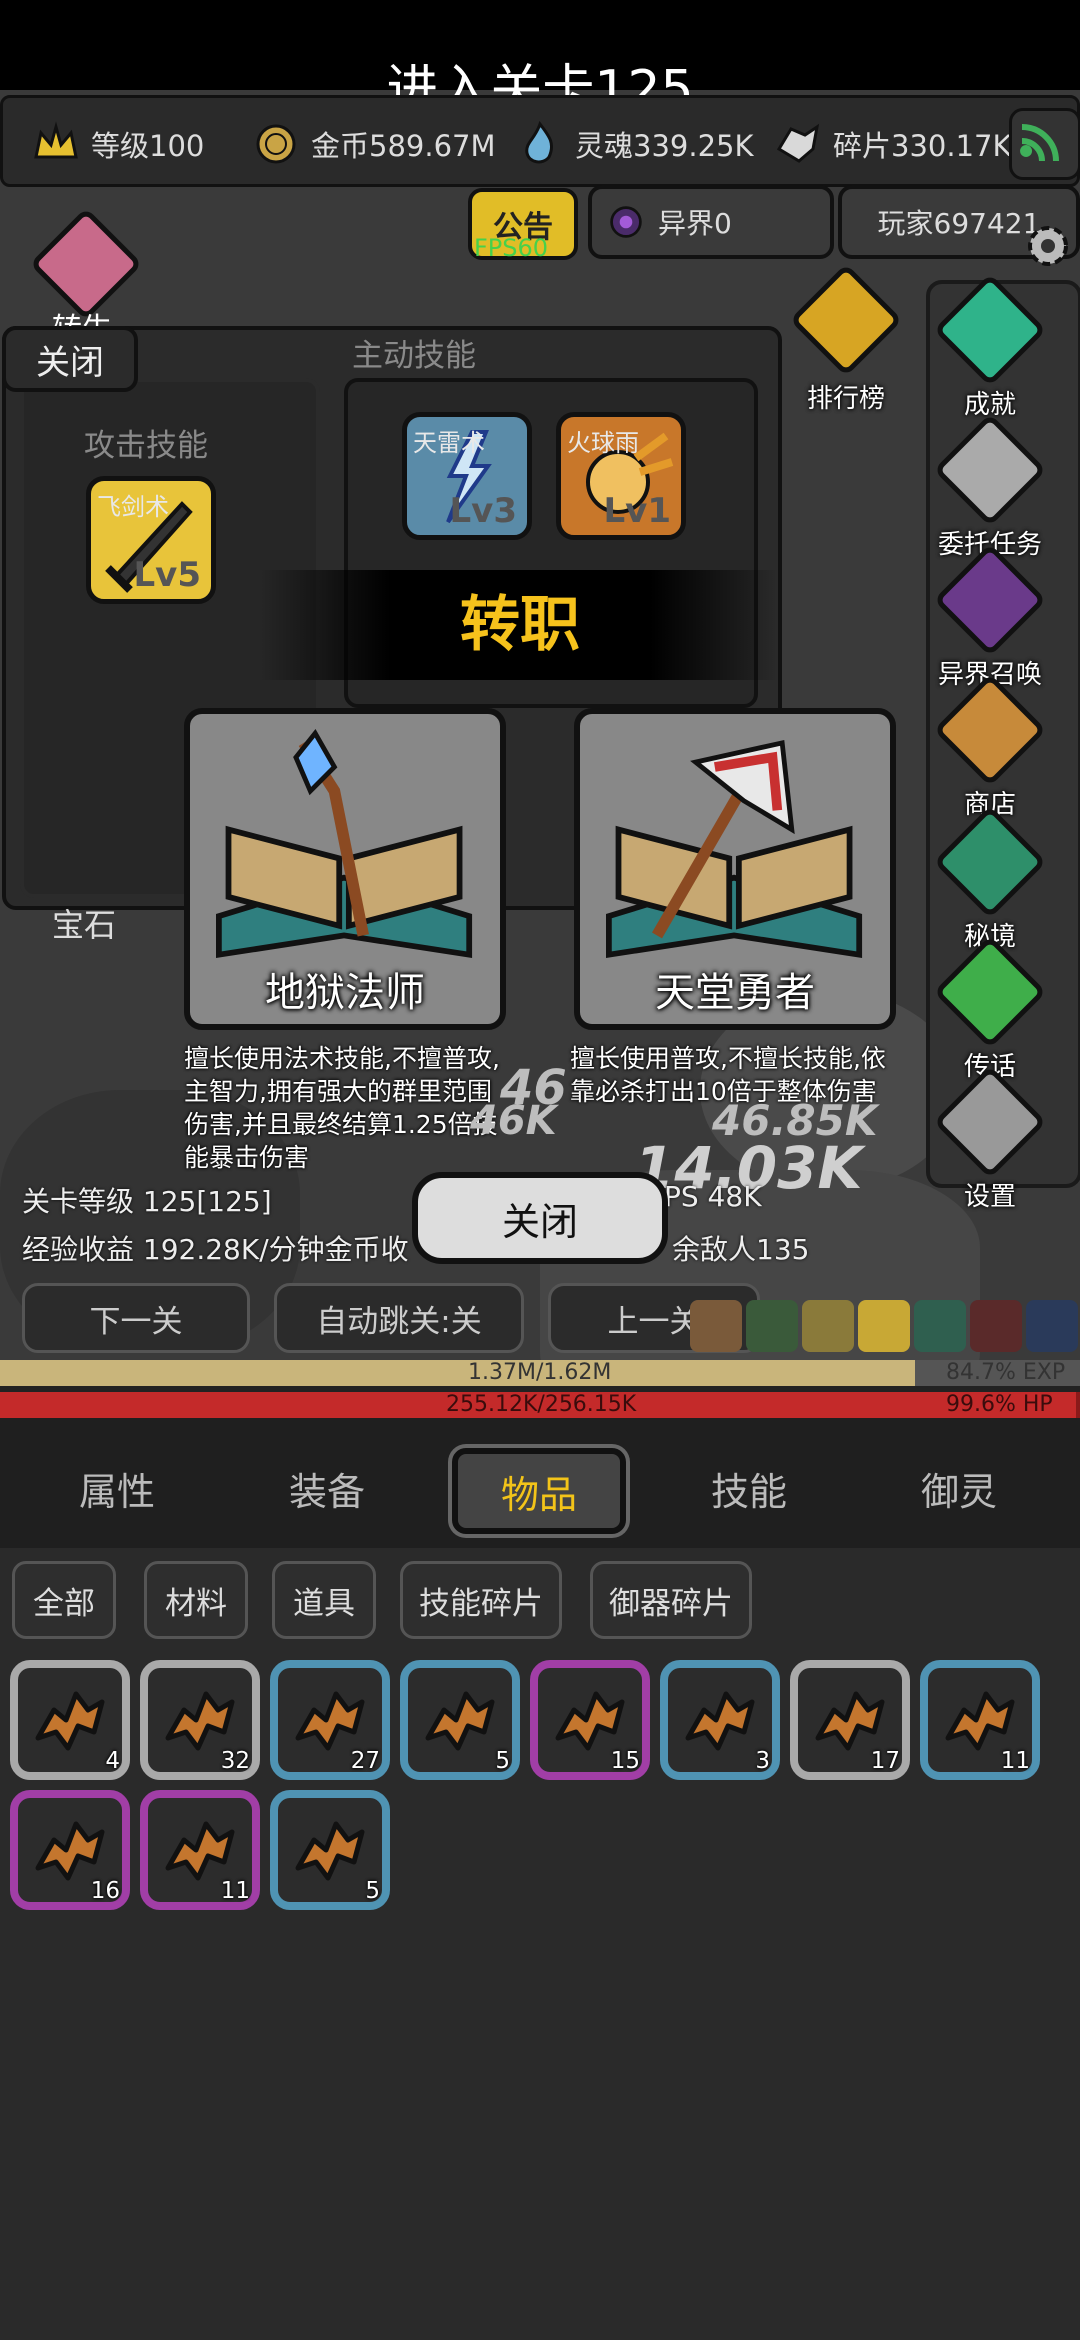 Image resolution: width=1080 pixels, height=2340 pixels. What do you see at coordinates (603, 443) in the screenshot?
I see `skill-name: 火球雨` at bounding box center [603, 443].